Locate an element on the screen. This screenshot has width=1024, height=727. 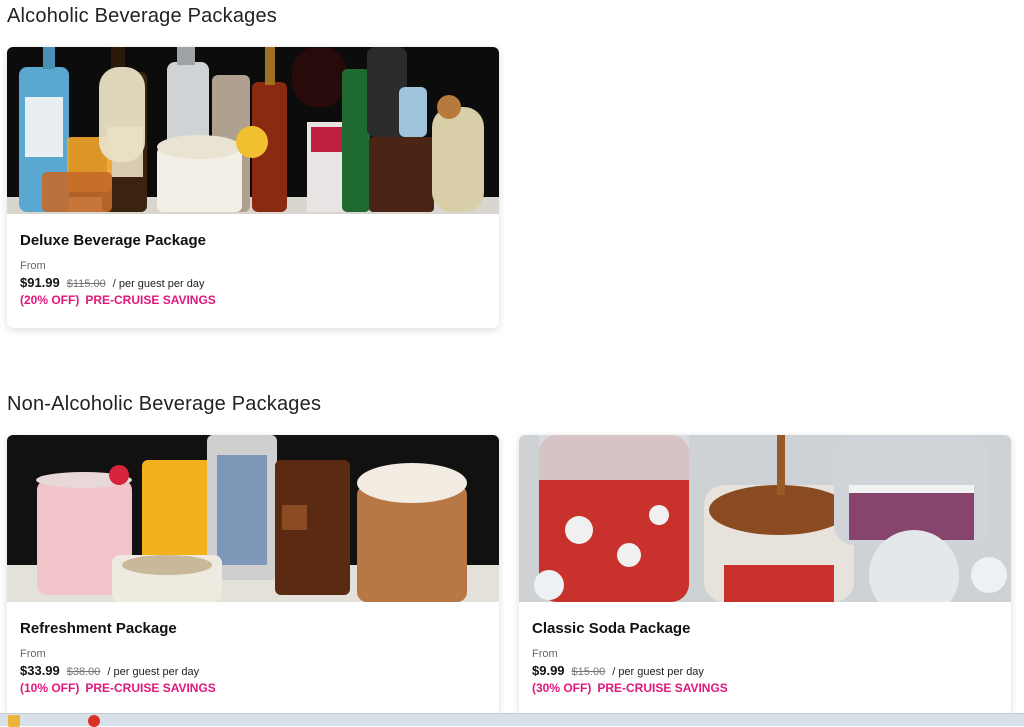
original-price: $115.00 is located at coordinates (86, 284).